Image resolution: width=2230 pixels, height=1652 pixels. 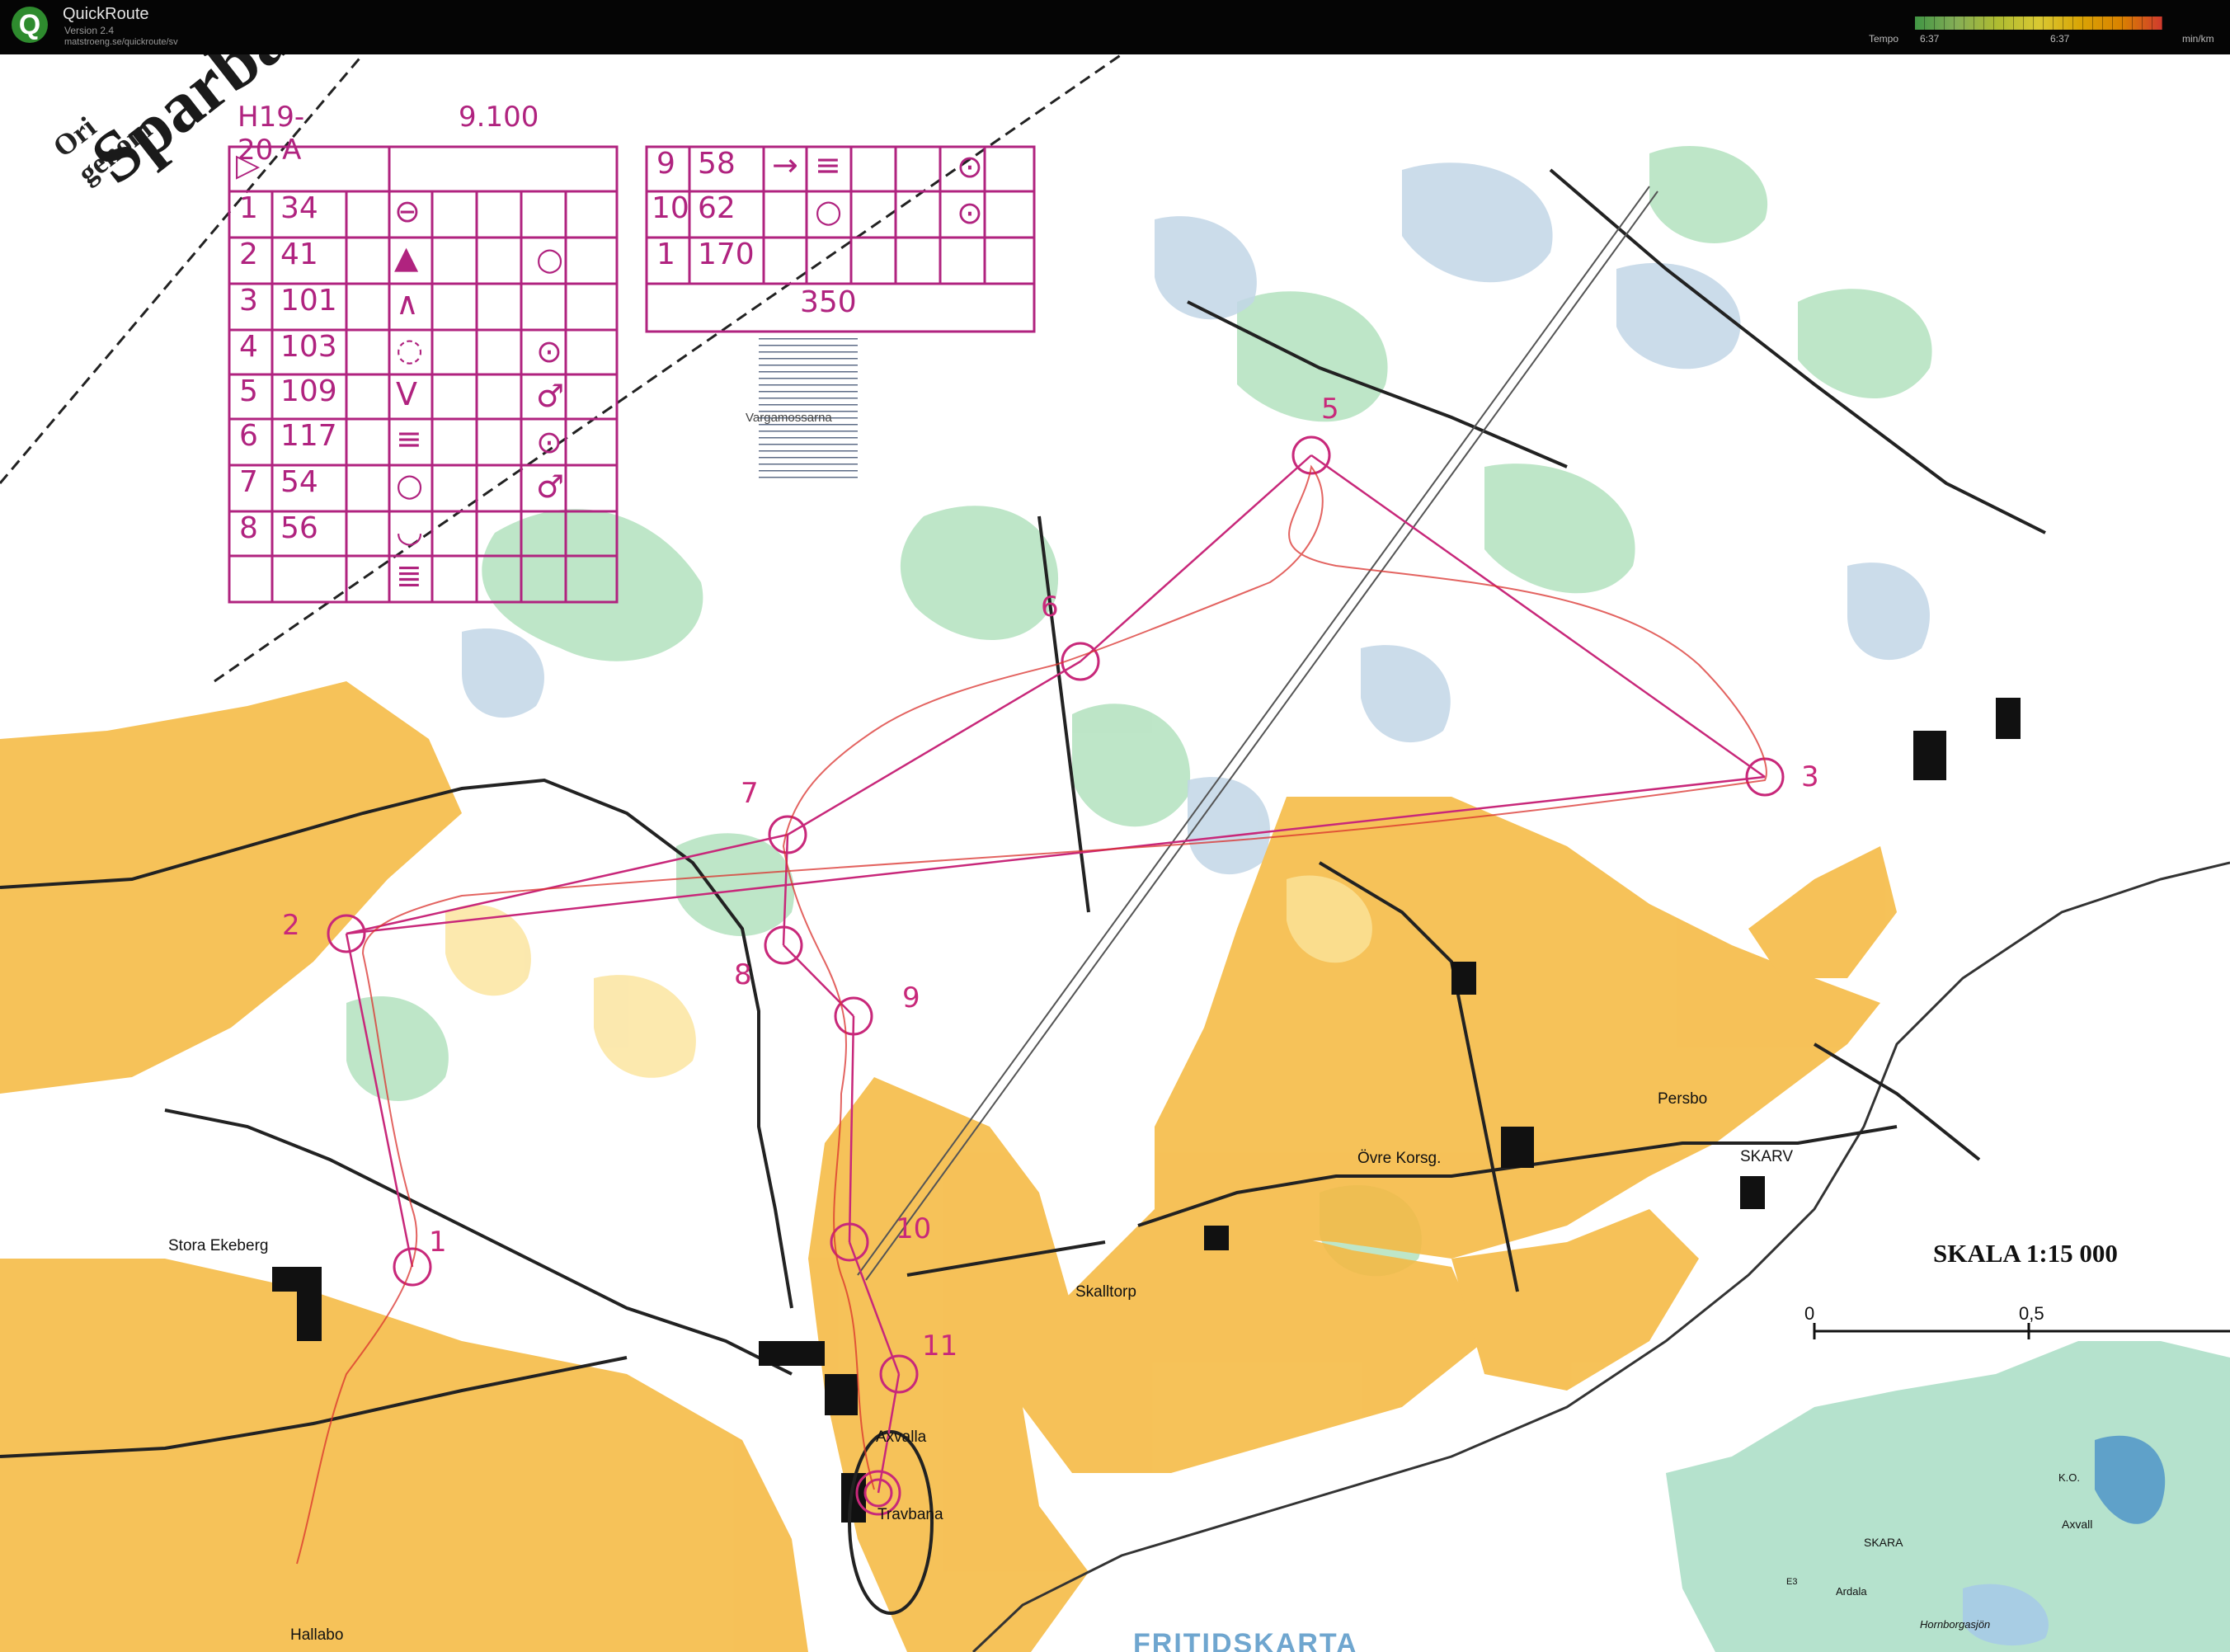 I want to click on place-stora-ekeberg: Stora Ekeberg, so click(x=218, y=1245).